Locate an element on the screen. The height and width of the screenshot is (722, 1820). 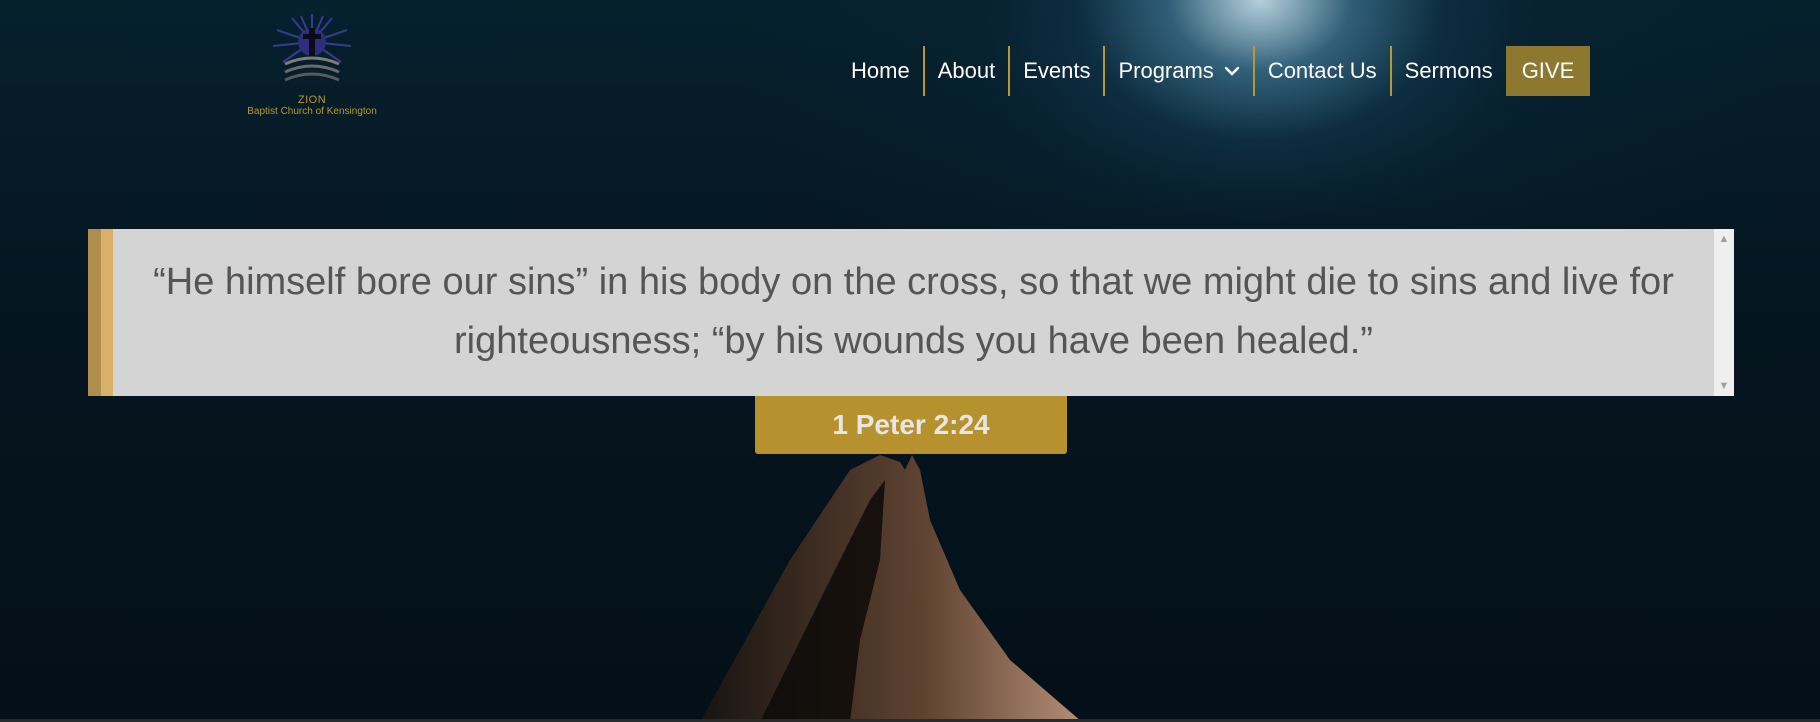
nav-contact-us: Contact Us is located at coordinates (1322, 71).